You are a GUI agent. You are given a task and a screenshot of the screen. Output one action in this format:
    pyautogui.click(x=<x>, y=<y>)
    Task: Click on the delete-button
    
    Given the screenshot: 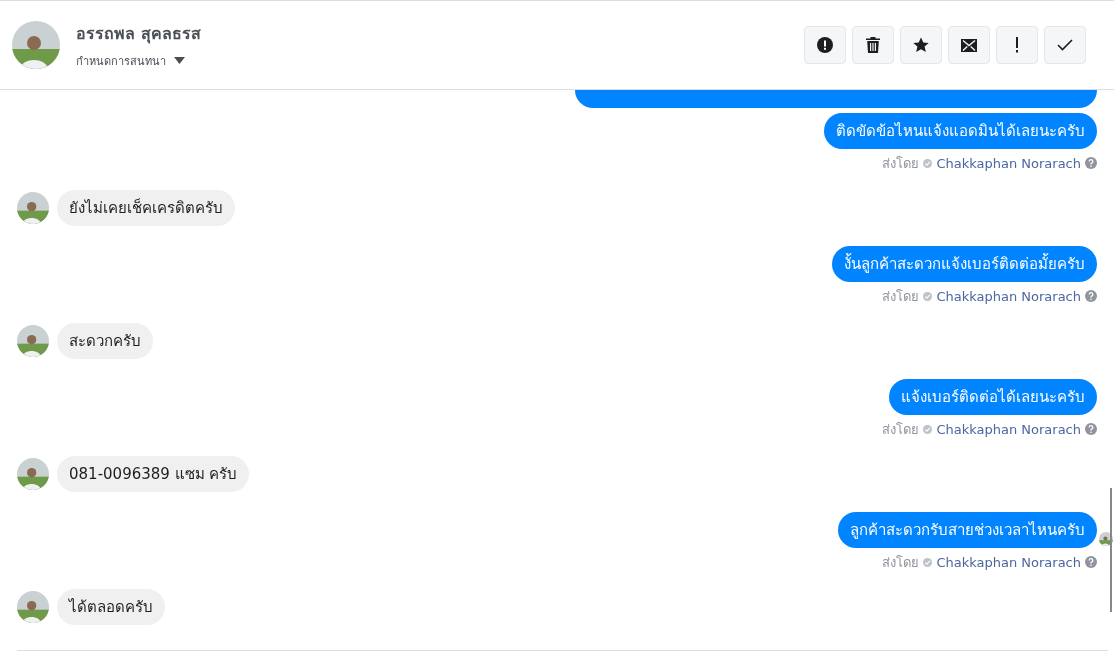 What is the action you would take?
    pyautogui.click(x=873, y=45)
    